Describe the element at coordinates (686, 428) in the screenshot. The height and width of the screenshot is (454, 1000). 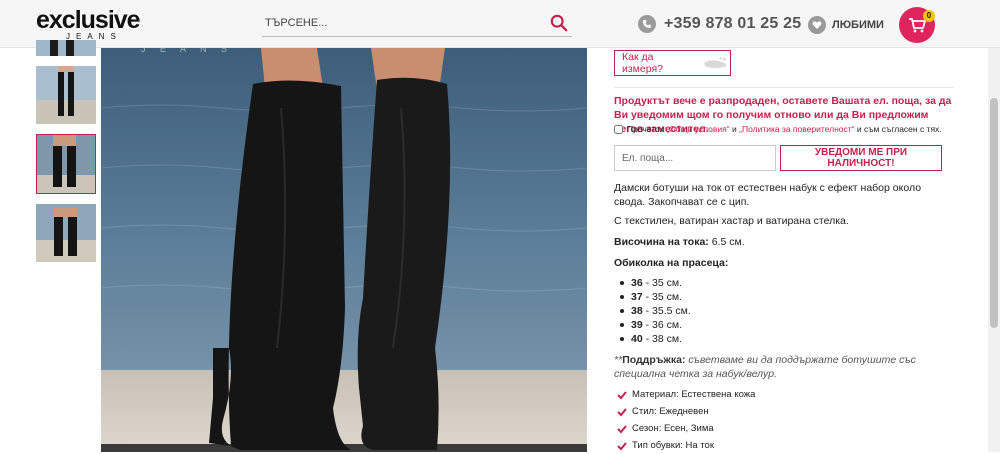
I see `list-item: Сезон: Есен, Зима` at that location.